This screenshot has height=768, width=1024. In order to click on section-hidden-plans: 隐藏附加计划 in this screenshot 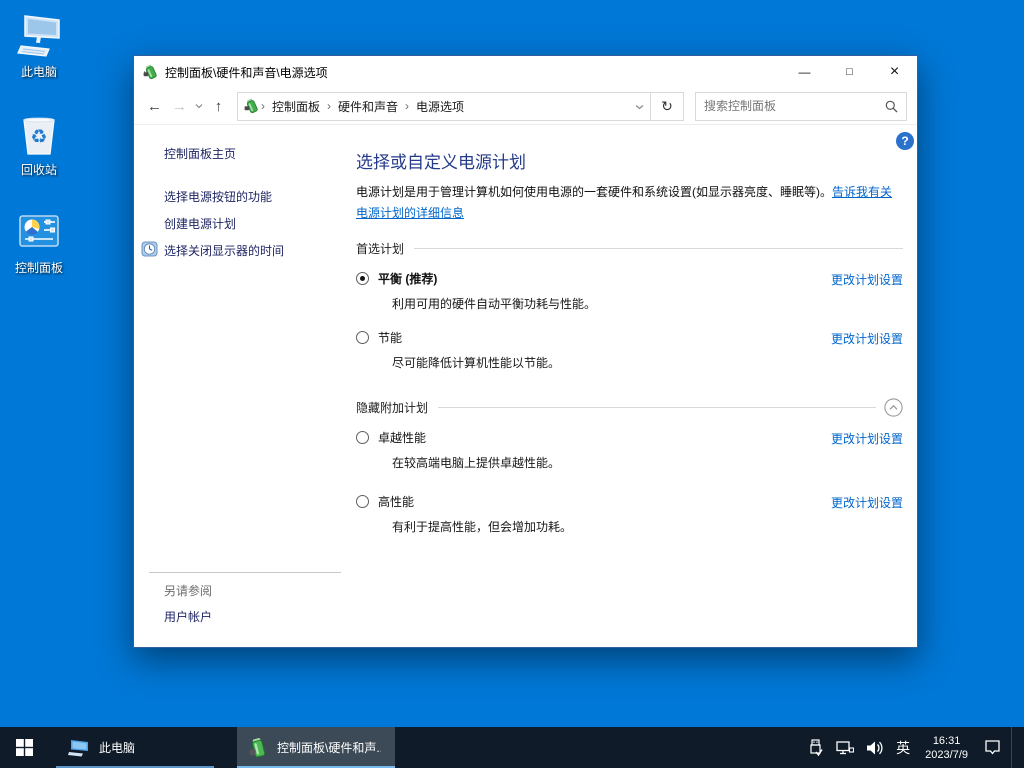, I will do `click(629, 407)`.